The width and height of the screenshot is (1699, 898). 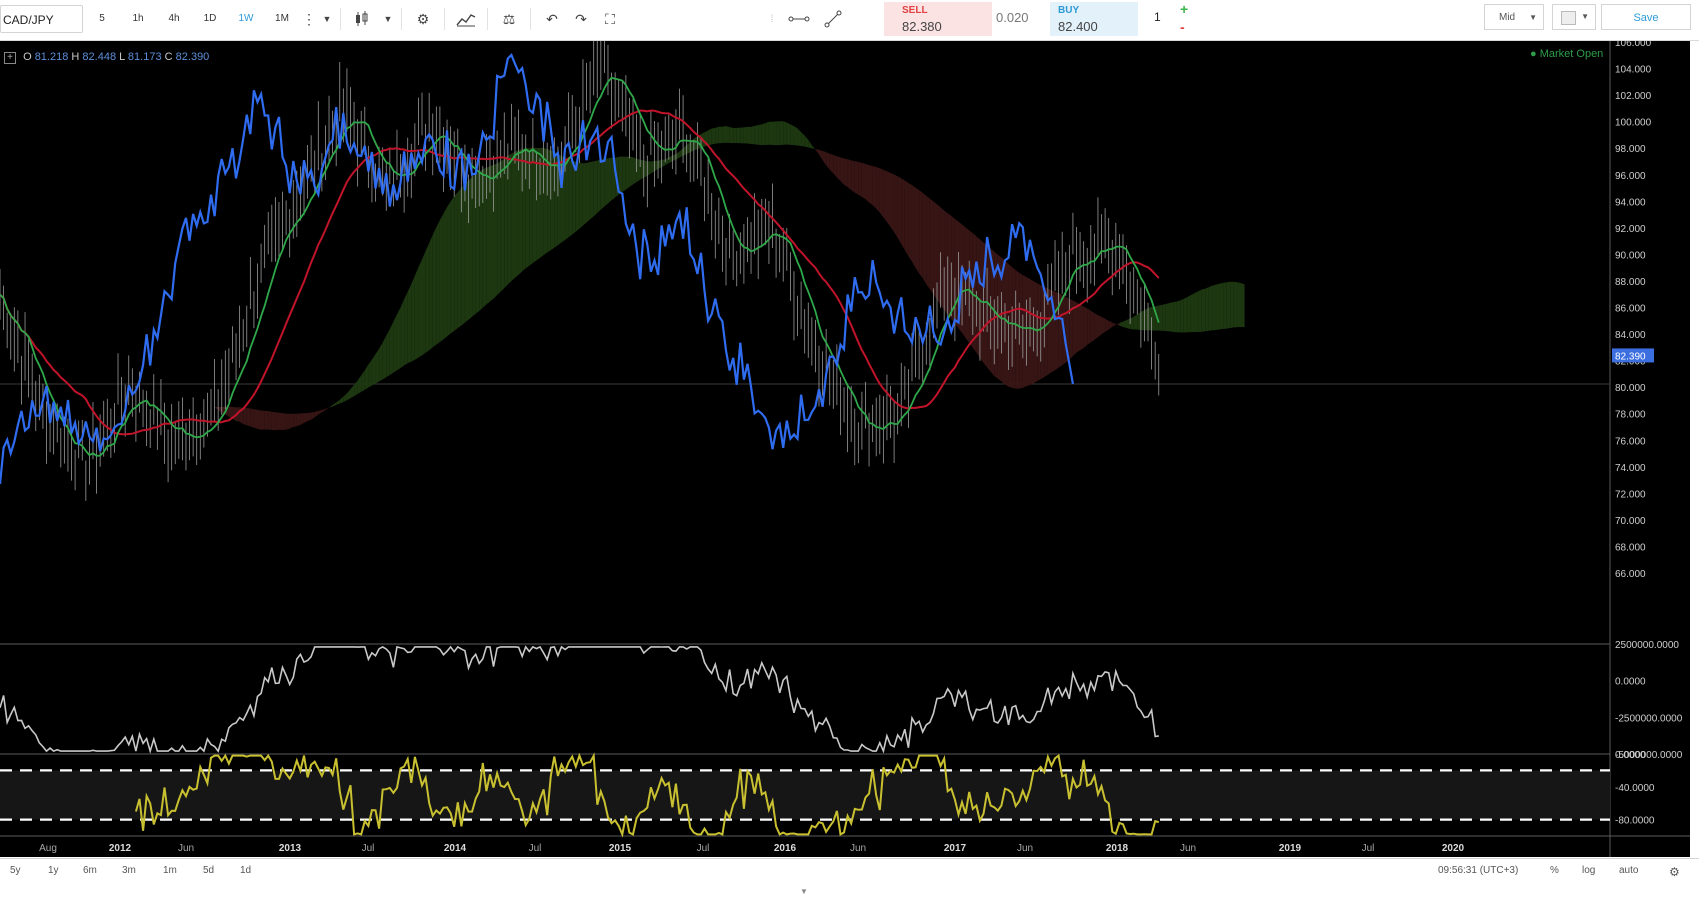 What do you see at coordinates (170, 870) in the screenshot?
I see `range-1m: 1m` at bounding box center [170, 870].